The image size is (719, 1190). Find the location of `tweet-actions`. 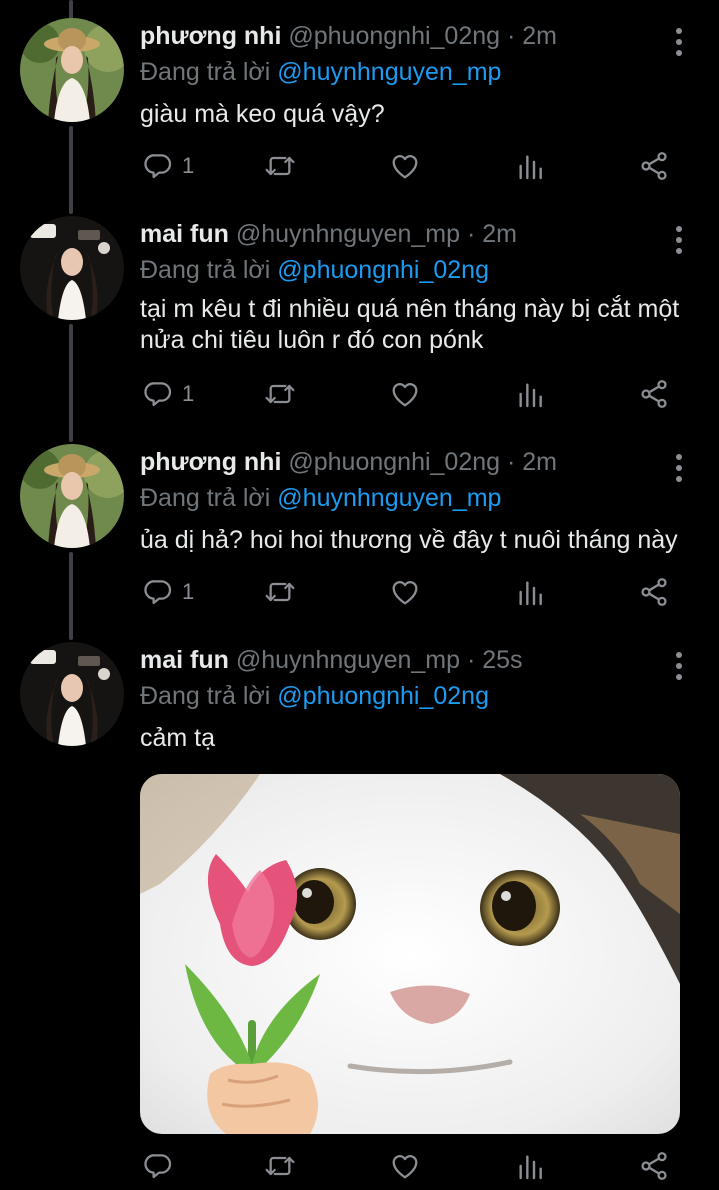

tweet-actions is located at coordinates (410, 1166).